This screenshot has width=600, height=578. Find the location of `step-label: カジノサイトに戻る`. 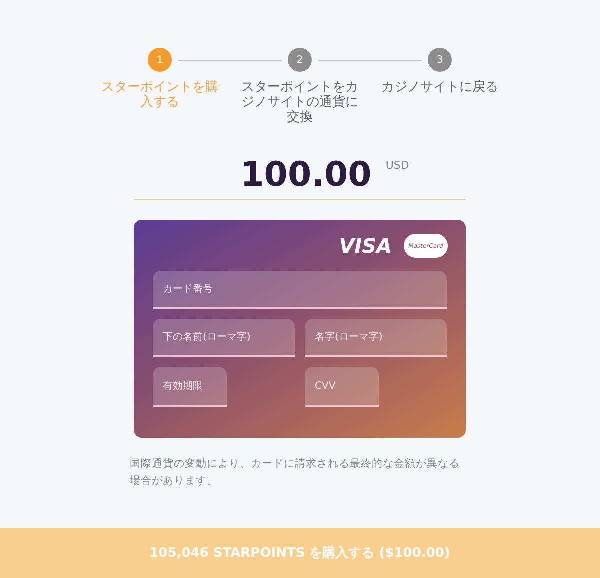

step-label: カジノサイトに戻る is located at coordinates (440, 87).